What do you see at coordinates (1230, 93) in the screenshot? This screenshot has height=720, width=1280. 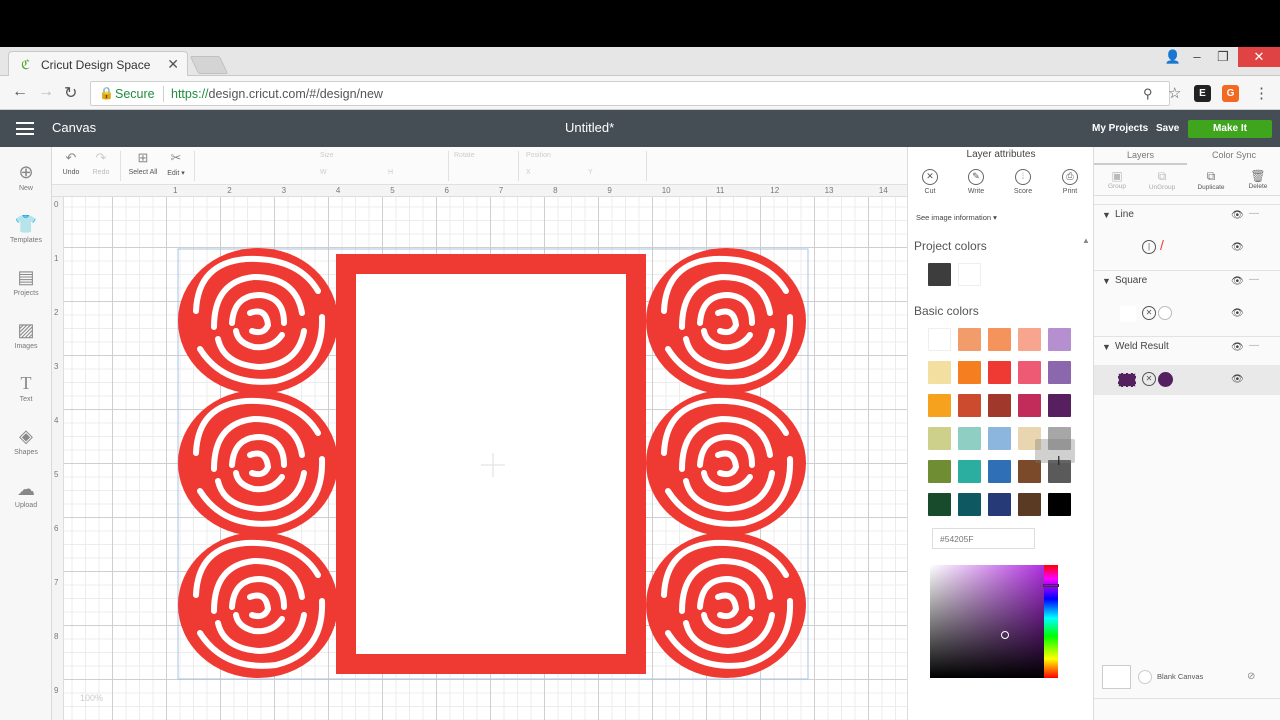 I see `extension-icon: G` at bounding box center [1230, 93].